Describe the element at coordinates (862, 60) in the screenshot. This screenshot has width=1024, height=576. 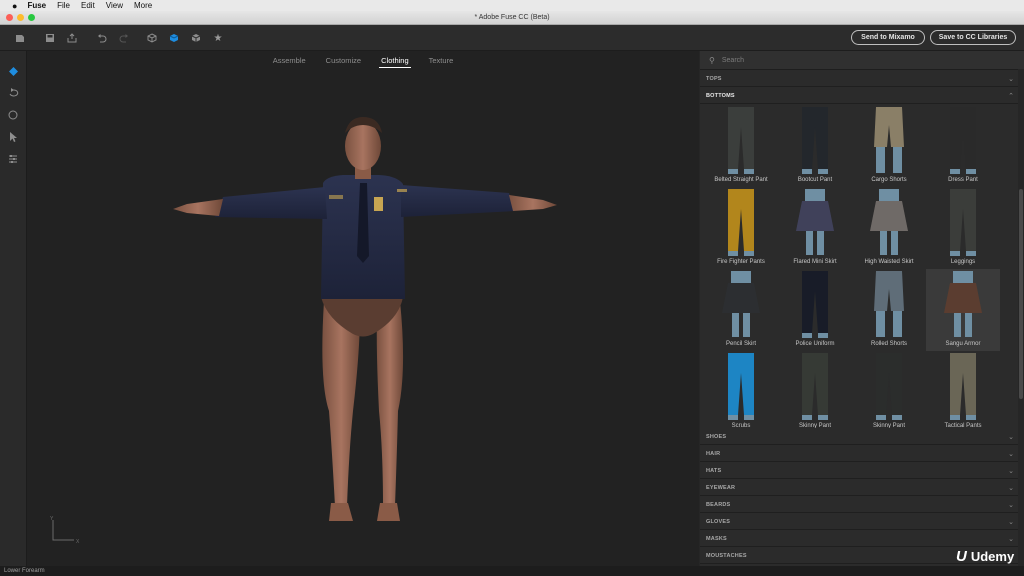
I see `search-bar: ⚲ Search` at that location.